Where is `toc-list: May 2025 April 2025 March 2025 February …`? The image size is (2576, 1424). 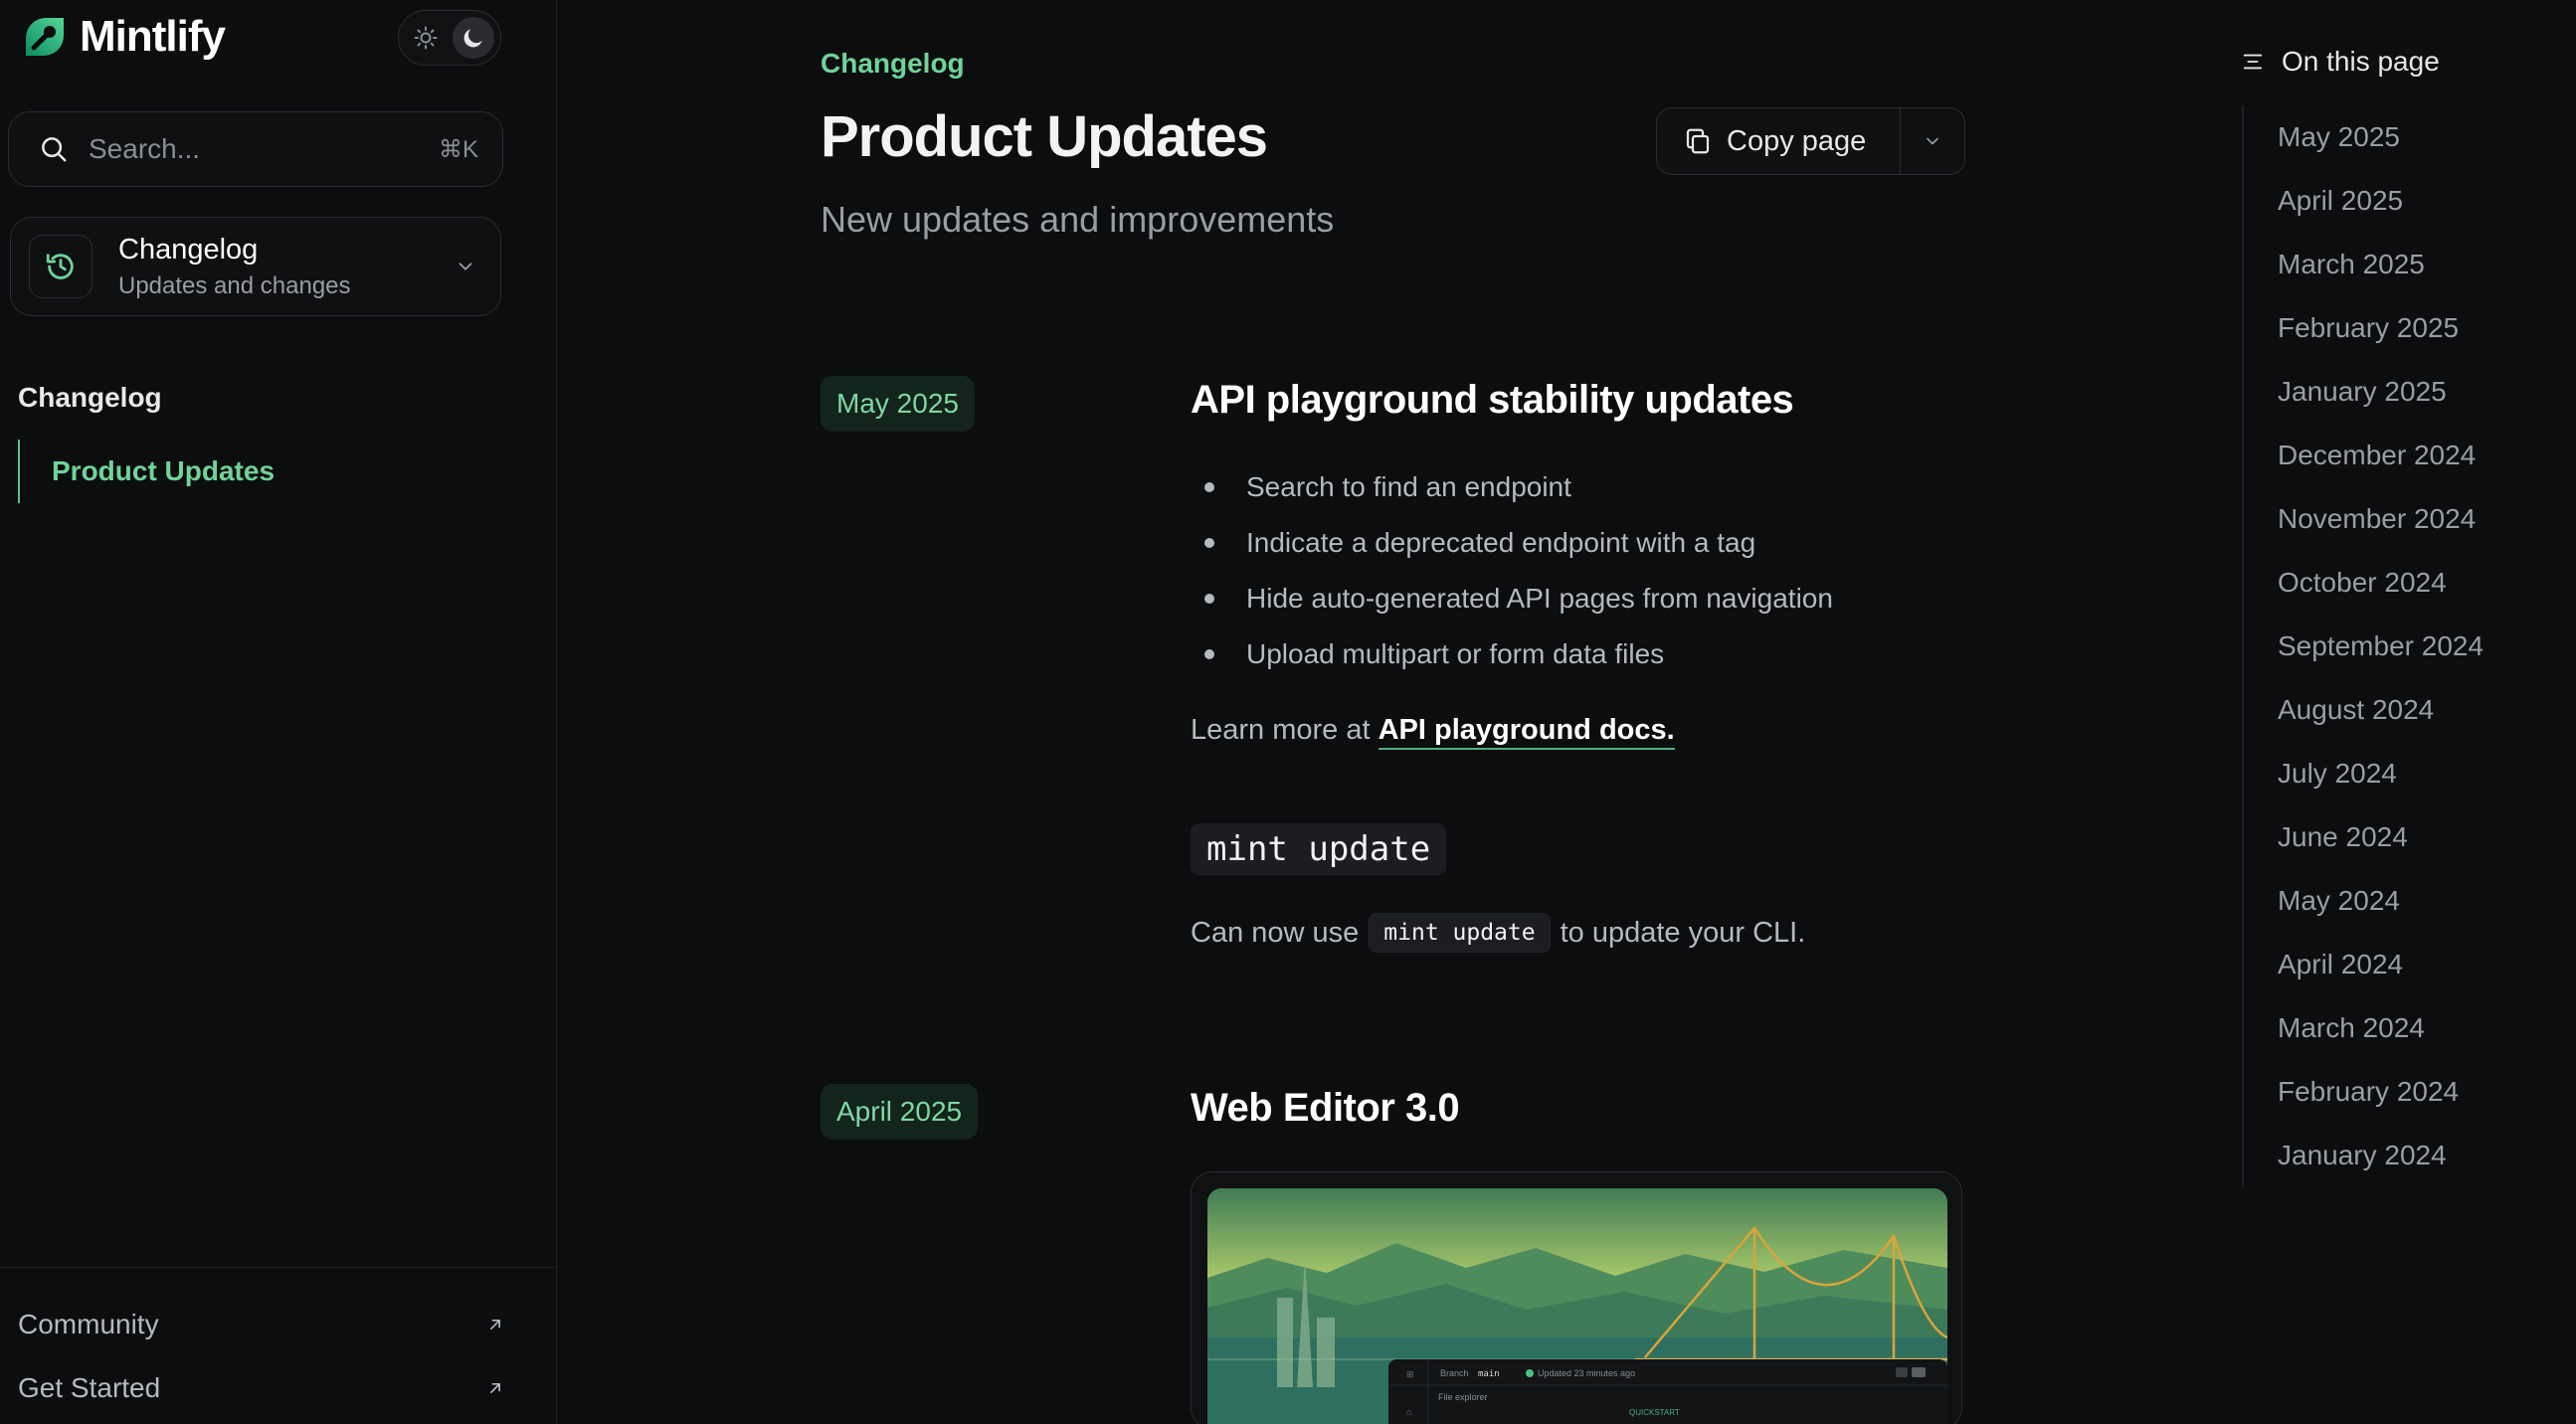
toc-list: May 2025 April 2025 March 2025 February … is located at coordinates (2401, 646).